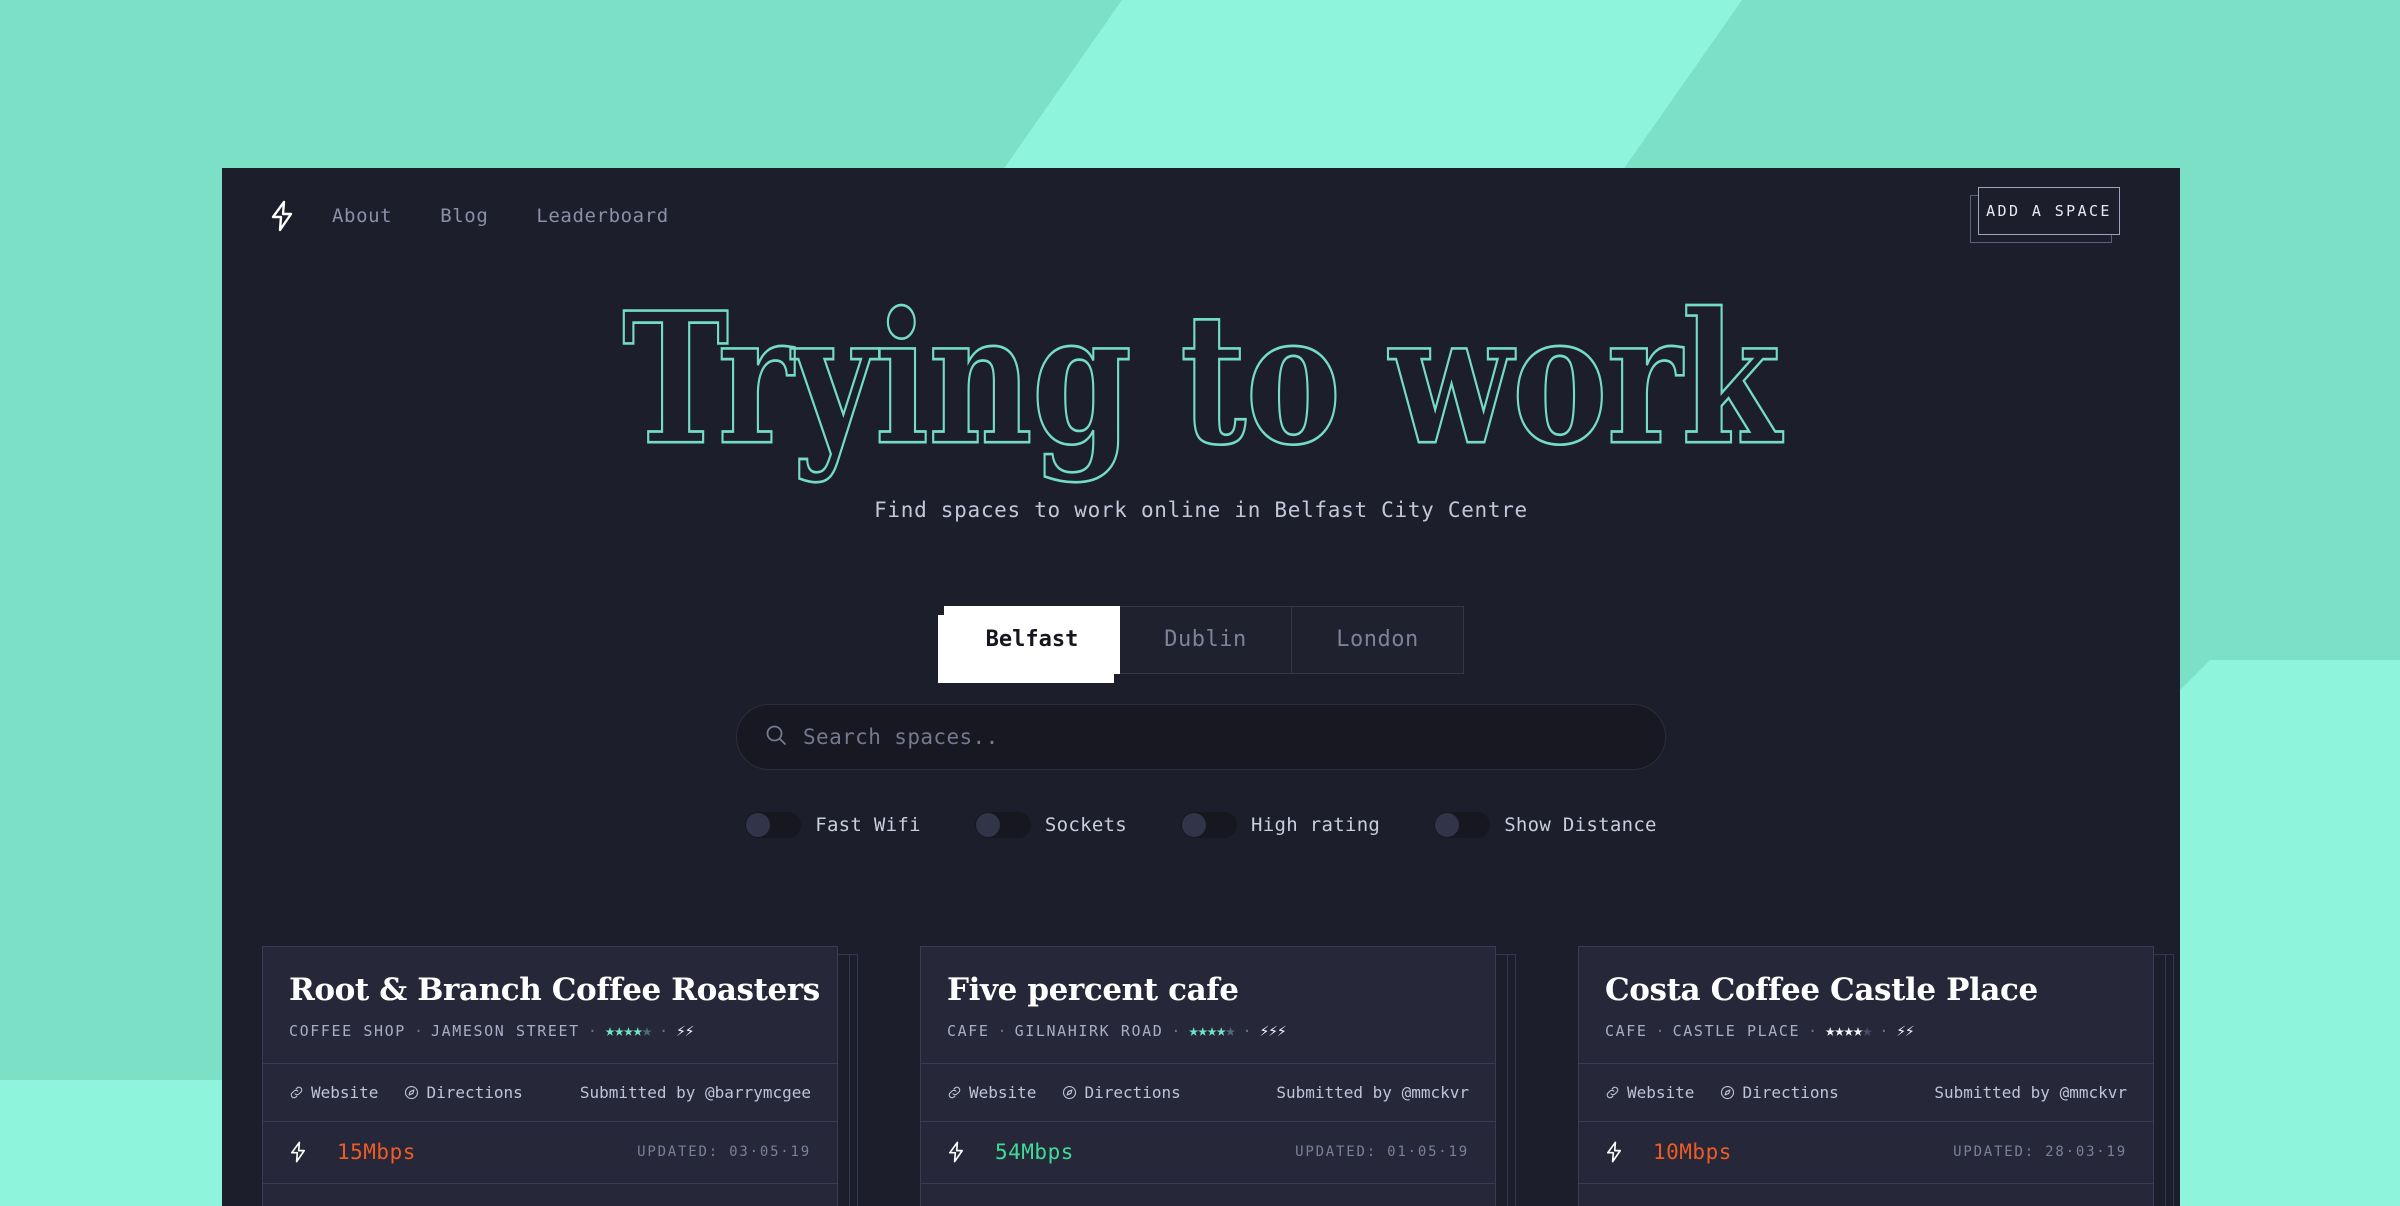  Describe the element at coordinates (1866, 1194) in the screenshot. I see `card-password-row: Signup Required` at that location.